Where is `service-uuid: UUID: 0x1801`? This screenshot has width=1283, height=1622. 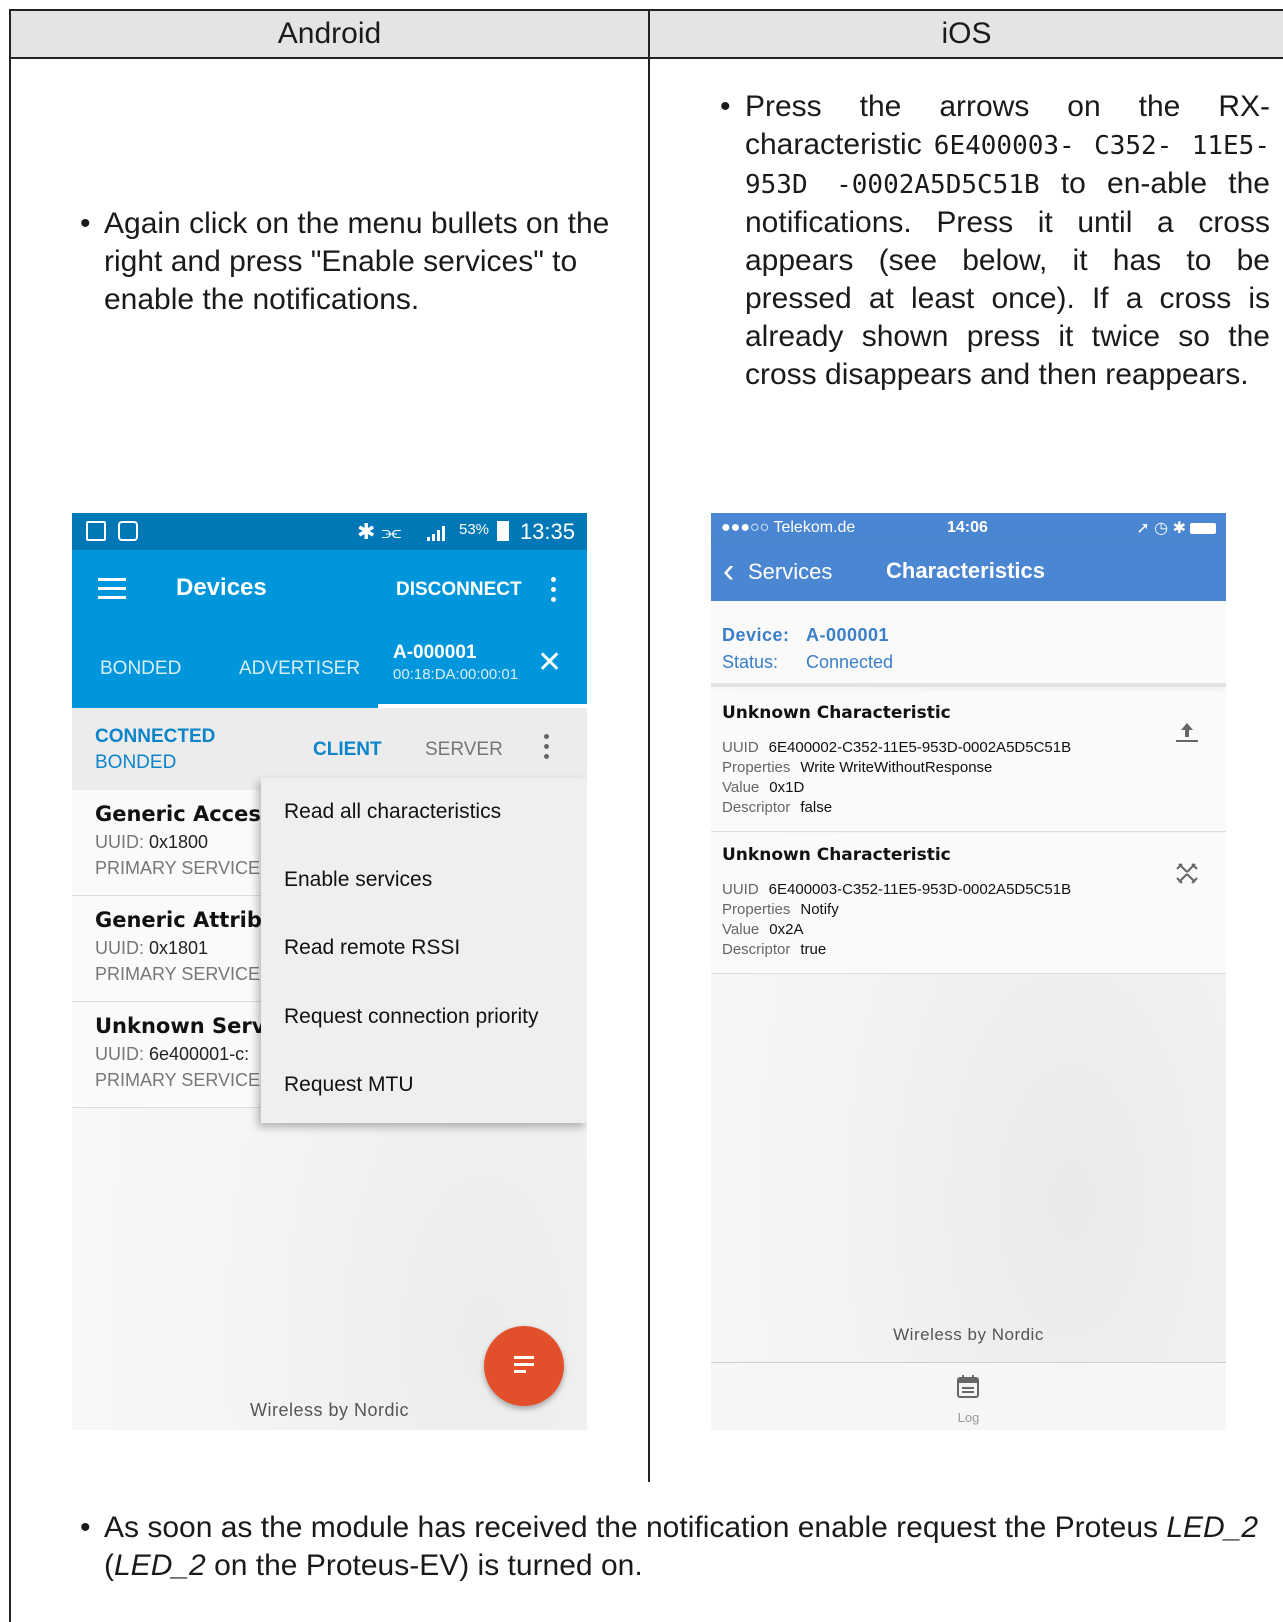
service-uuid: UUID: 0x1801 is located at coordinates (151, 948).